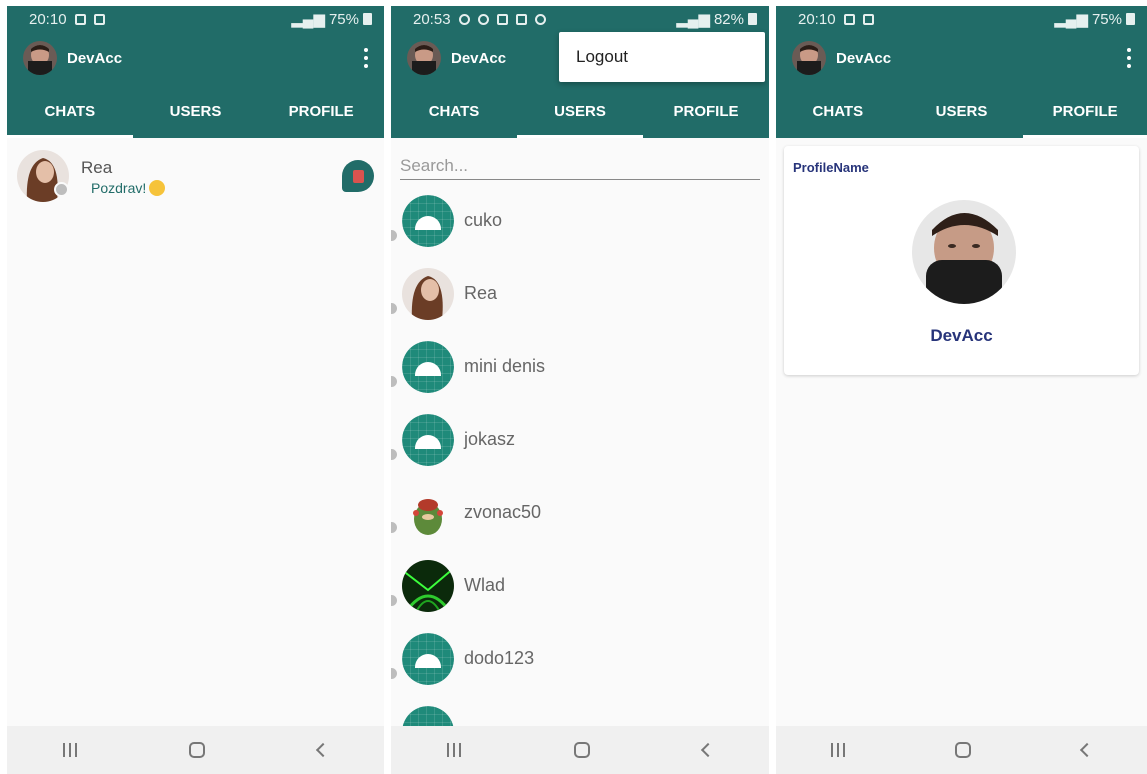 The height and width of the screenshot is (774, 1147). I want to click on chat-list-item: Rea Pozdrav!, so click(195, 176).